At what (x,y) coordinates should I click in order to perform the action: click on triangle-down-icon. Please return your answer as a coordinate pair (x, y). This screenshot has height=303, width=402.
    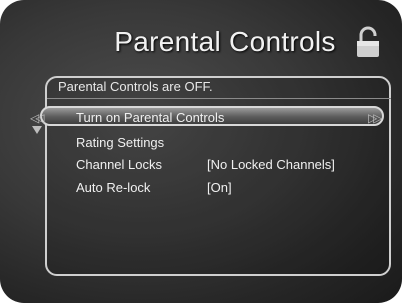
    Looking at the image, I should click on (37, 130).